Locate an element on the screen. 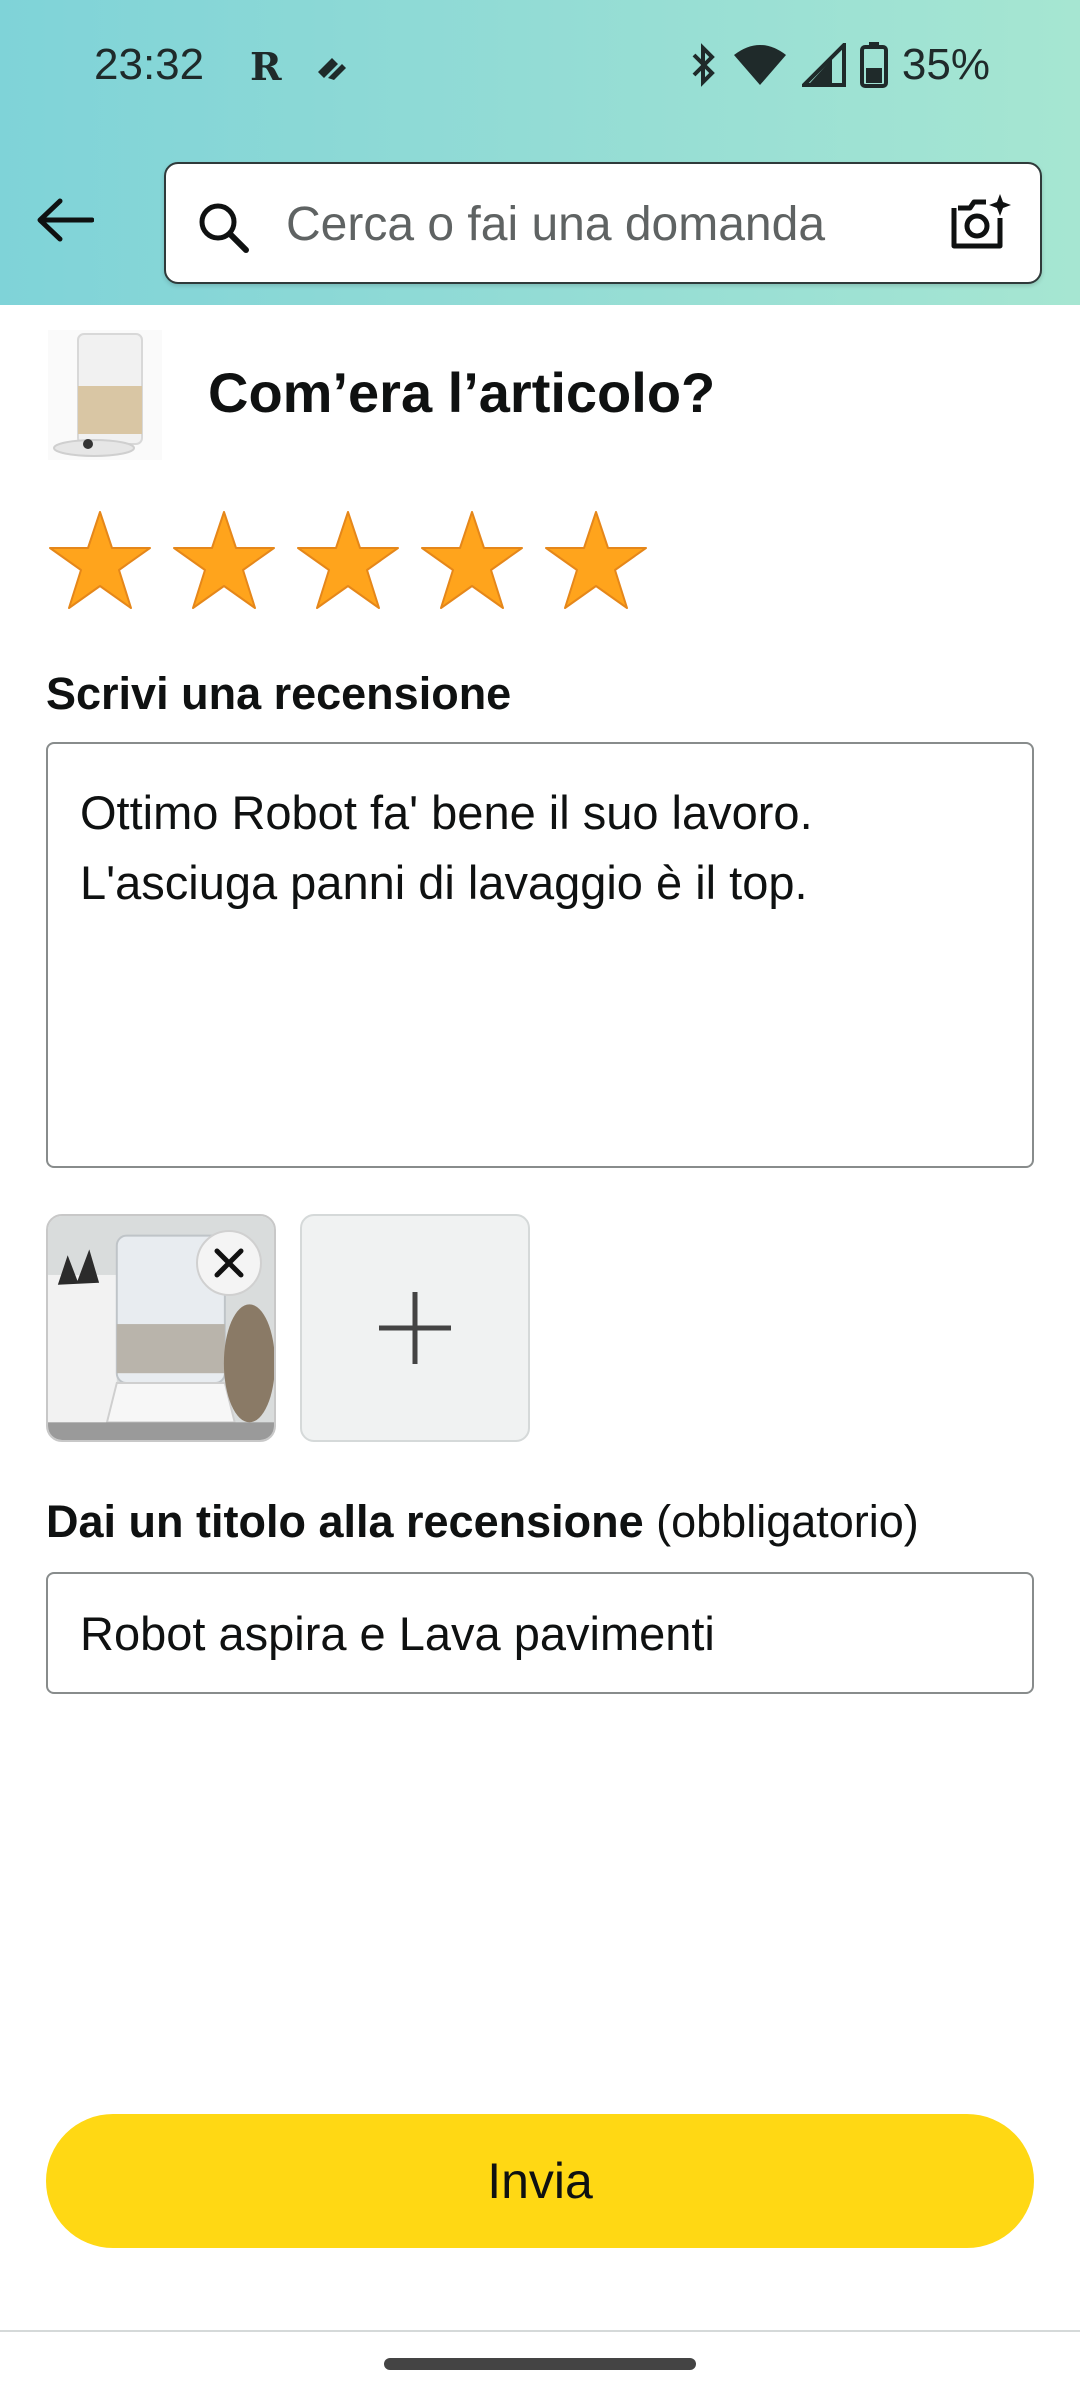 This screenshot has height=2400, width=1080. add-photo-button is located at coordinates (415, 1328).